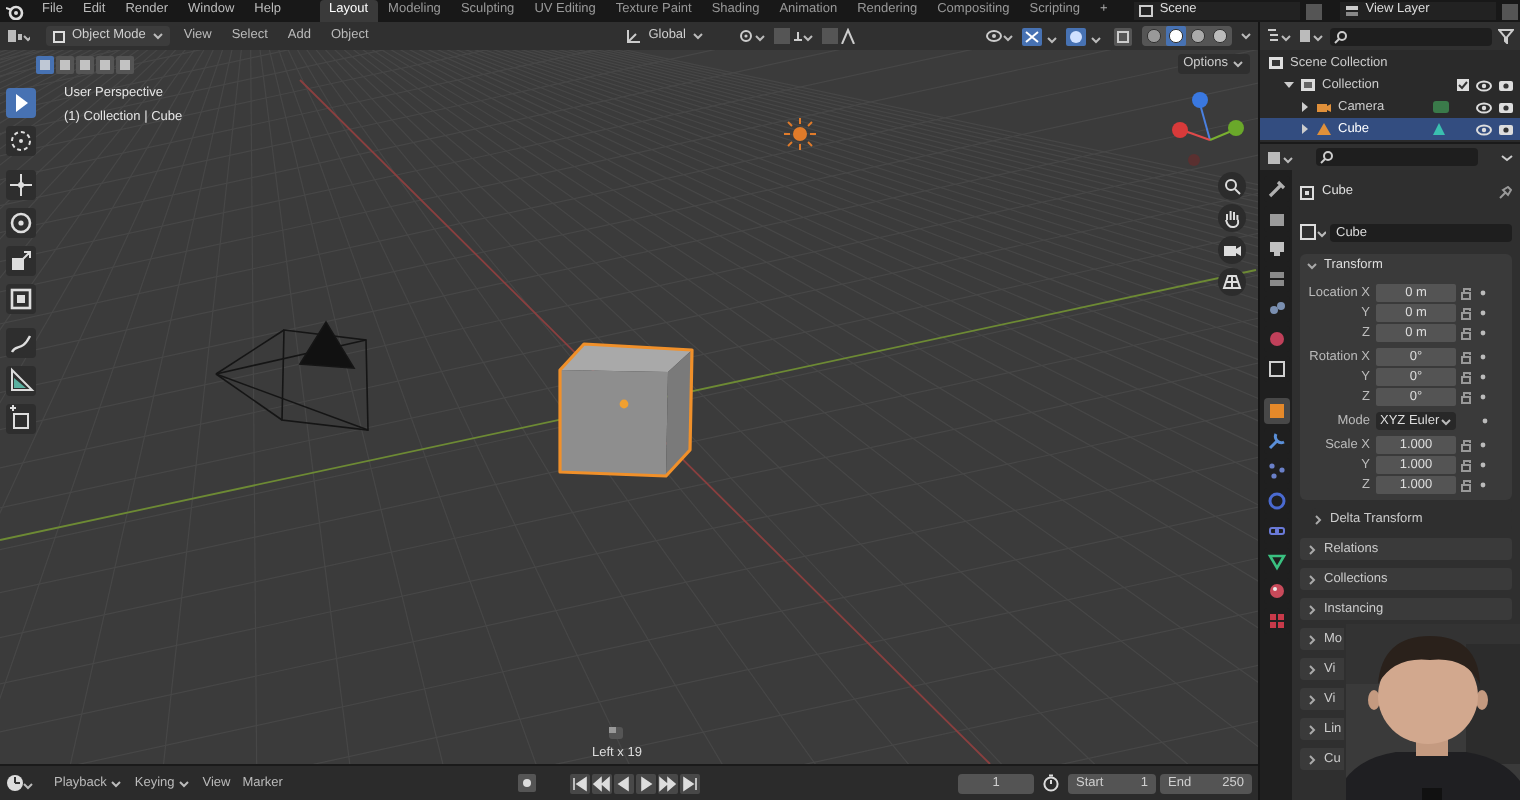 This screenshot has width=1520, height=800. Describe the element at coordinates (21, 419) in the screenshot. I see `add-cube-tool` at that location.